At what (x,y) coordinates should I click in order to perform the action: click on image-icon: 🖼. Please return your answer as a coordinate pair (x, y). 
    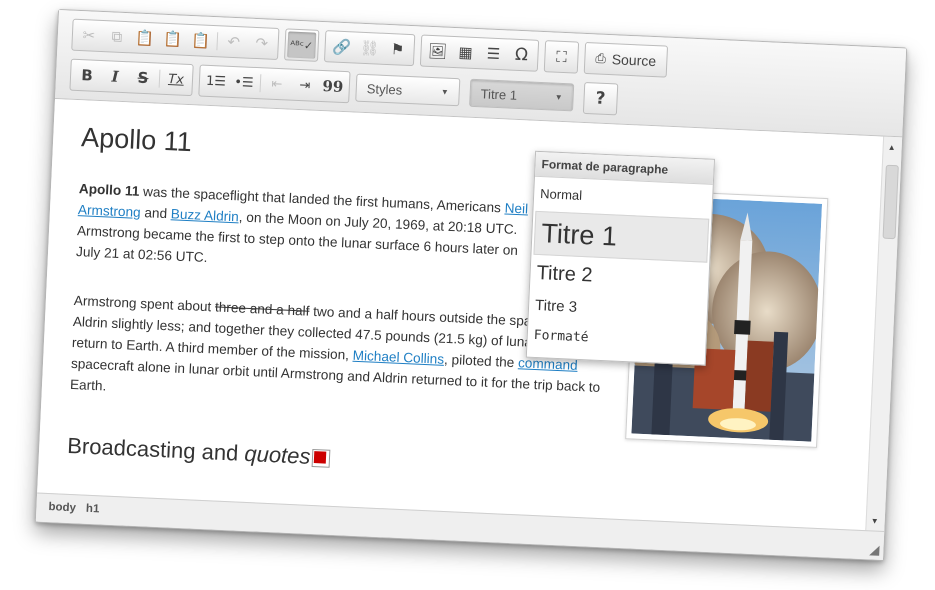
    Looking at the image, I should click on (437, 51).